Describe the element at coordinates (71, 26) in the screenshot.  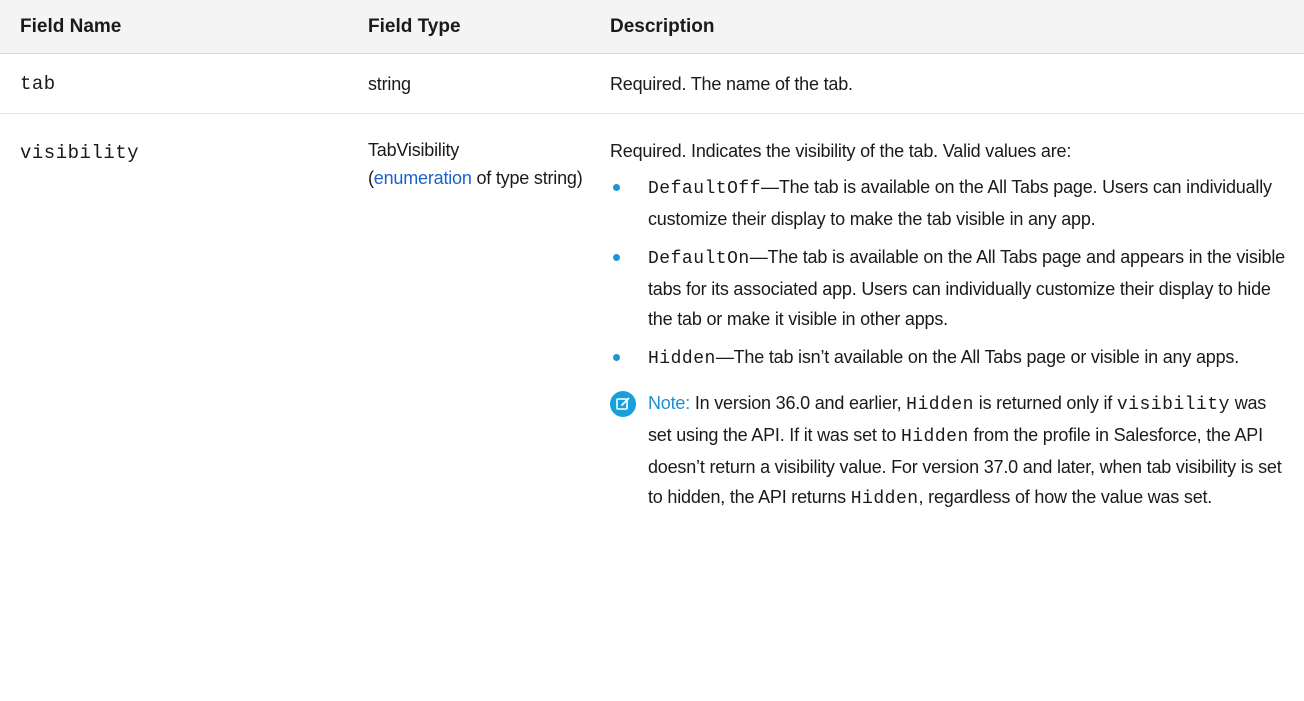
I see `header-field-name: Field Name` at that location.